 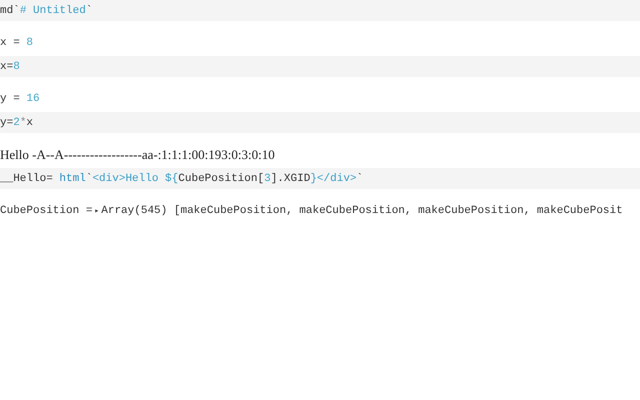 What do you see at coordinates (320, 10) in the screenshot?
I see `code-editor: md`# Untitled`` at bounding box center [320, 10].